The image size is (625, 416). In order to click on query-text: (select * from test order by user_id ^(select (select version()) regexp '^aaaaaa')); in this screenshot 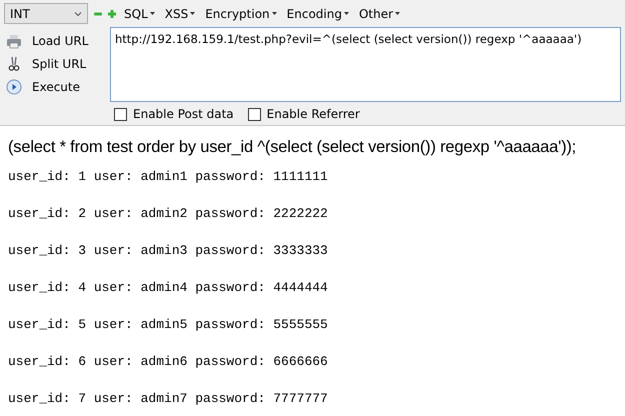, I will do `click(293, 147)`.